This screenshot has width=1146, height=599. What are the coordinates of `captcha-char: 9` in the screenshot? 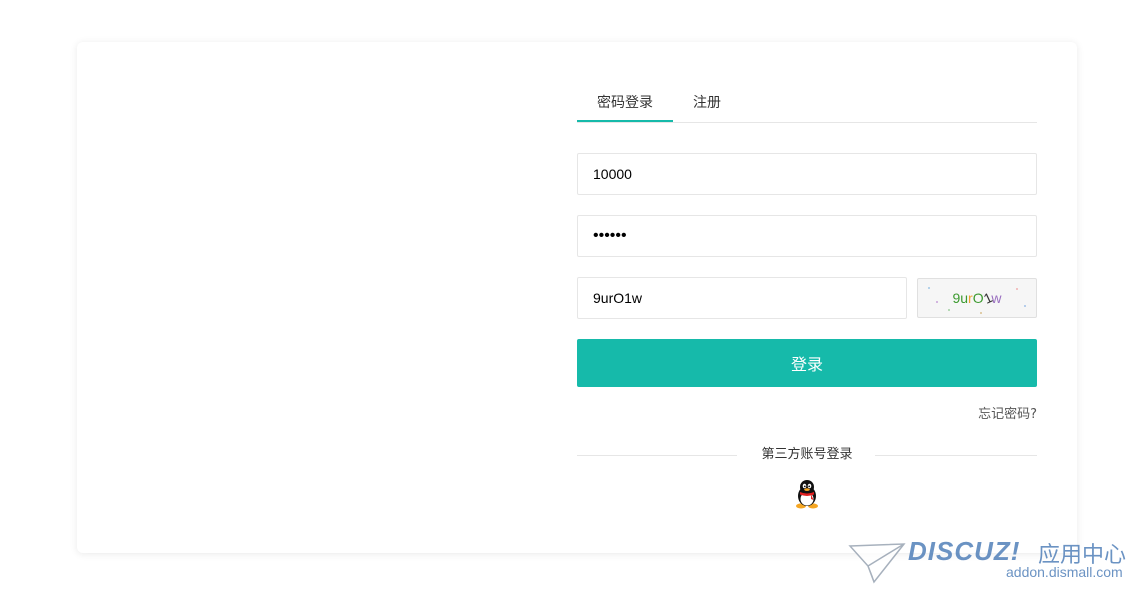 It's located at (956, 298).